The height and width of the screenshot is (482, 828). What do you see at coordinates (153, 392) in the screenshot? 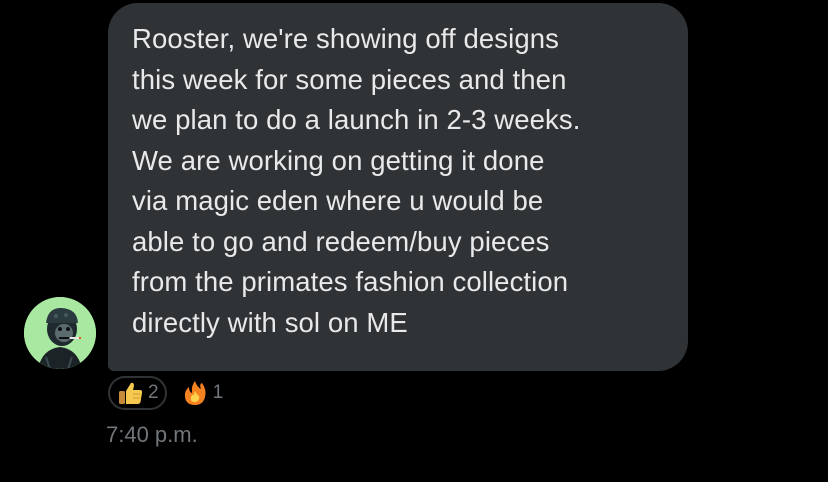
I see `reaction-count: 2` at bounding box center [153, 392].